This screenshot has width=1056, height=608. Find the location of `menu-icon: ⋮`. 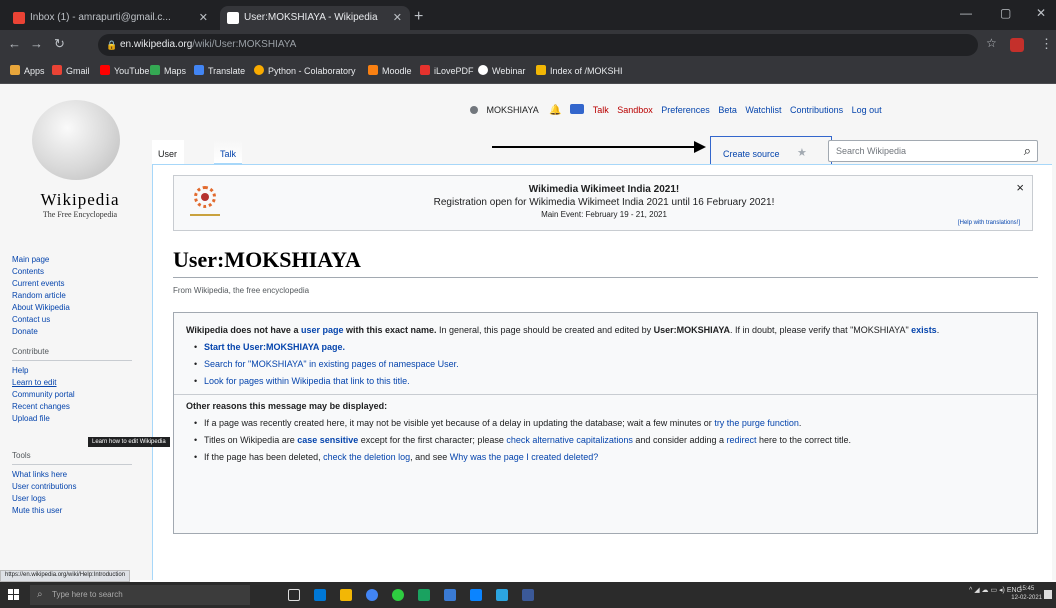

menu-icon: ⋮ is located at coordinates (1046, 44).